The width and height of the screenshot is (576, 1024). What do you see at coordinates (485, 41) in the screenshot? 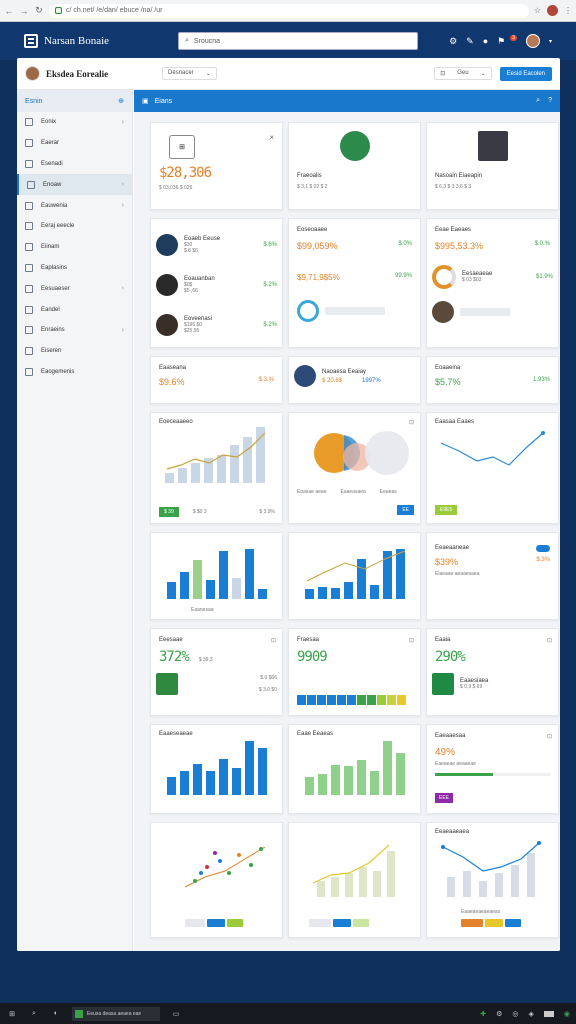
I see `settings-icon: ●` at bounding box center [485, 41].